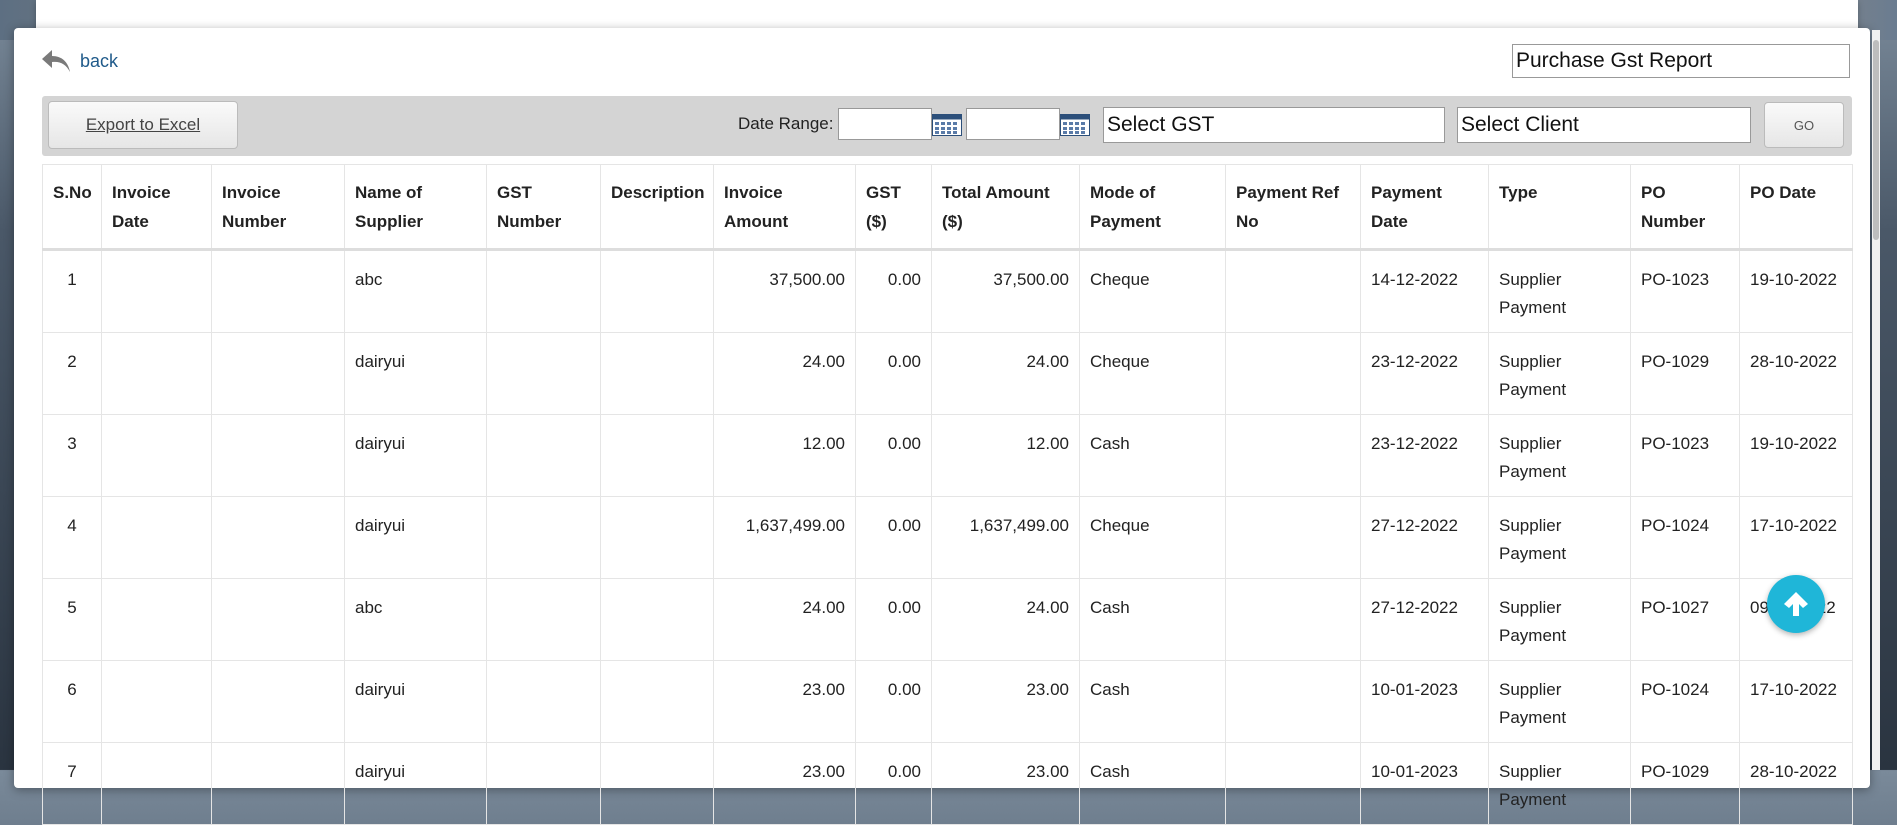 Image resolution: width=1897 pixels, height=825 pixels. Describe the element at coordinates (143, 125) in the screenshot. I see `export-excel-button: Export to Excel` at that location.